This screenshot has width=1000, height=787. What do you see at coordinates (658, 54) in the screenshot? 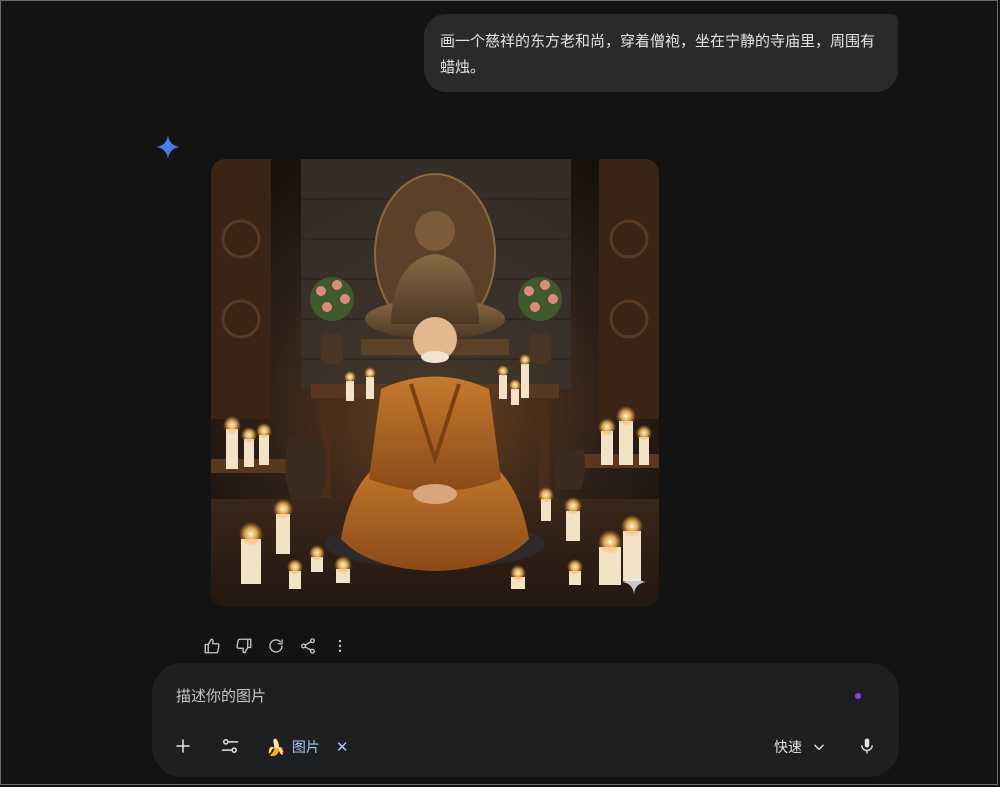
I see `user-message-text: 画一个慈祥的东方老和尚，穿着僧袍，坐在宁静的寺庙里，周围有蜡烛。` at bounding box center [658, 54].